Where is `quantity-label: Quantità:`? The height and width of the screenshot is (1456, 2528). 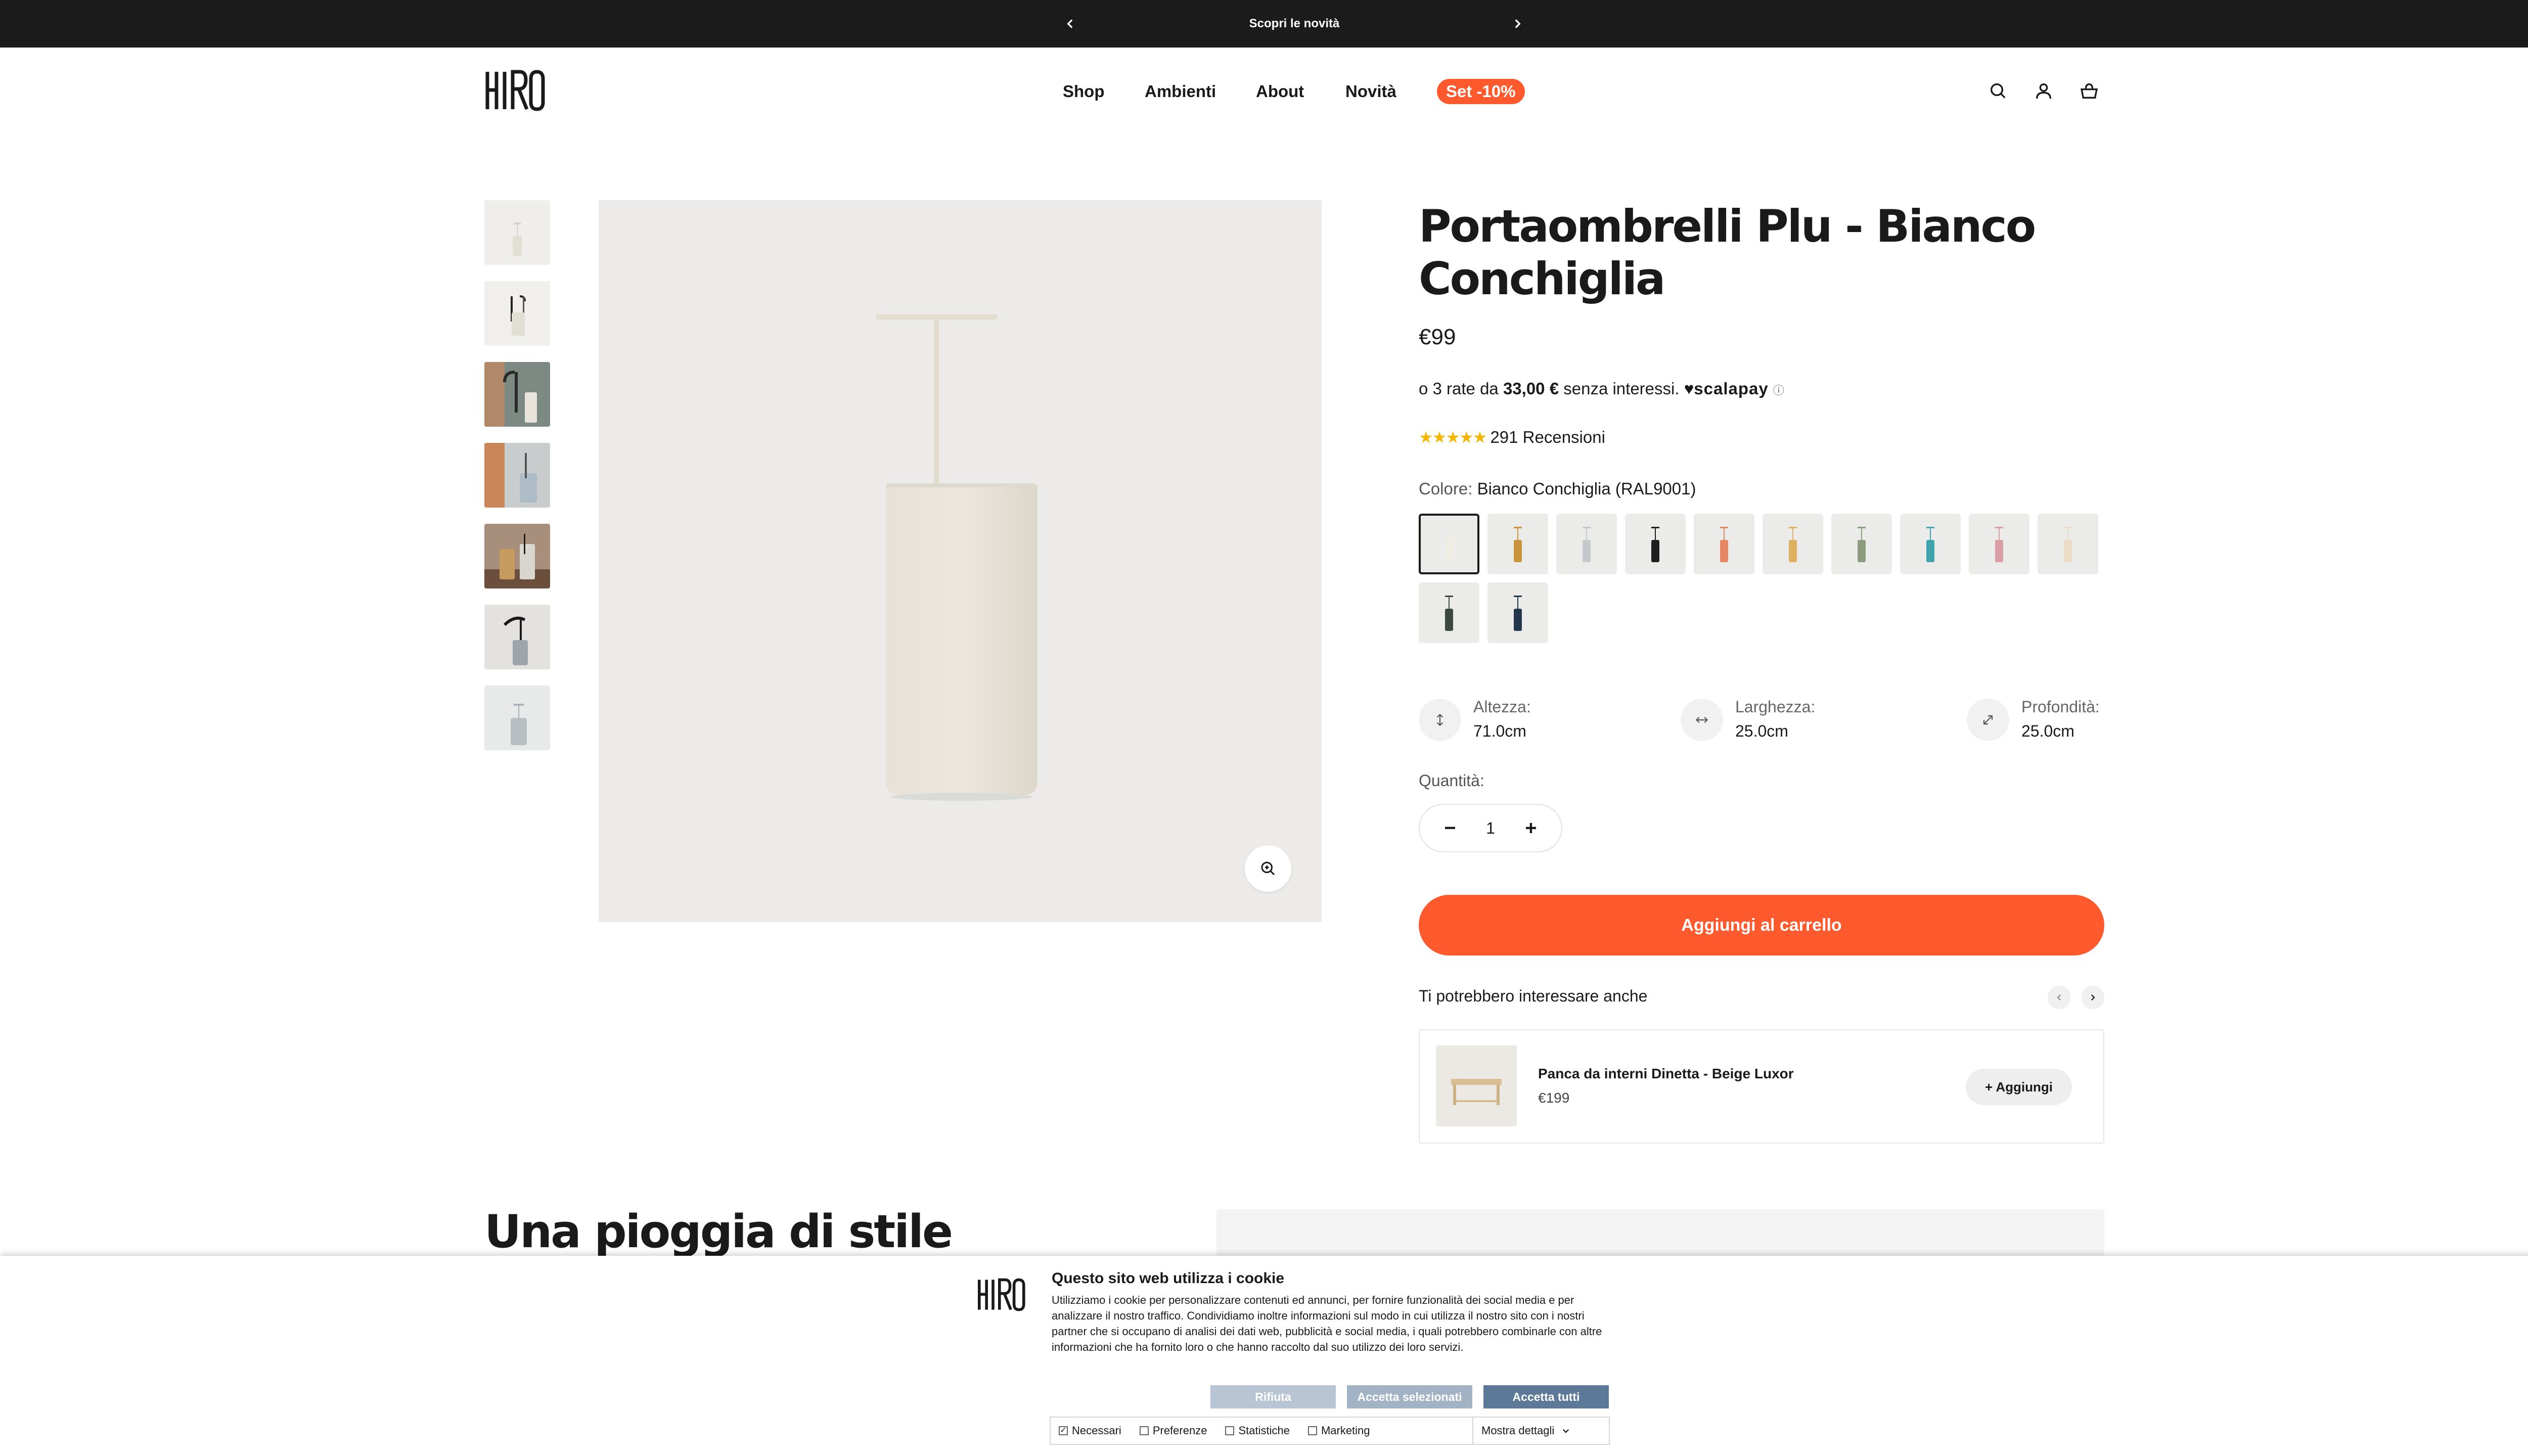
quantity-label: Quantità: is located at coordinates (1452, 780).